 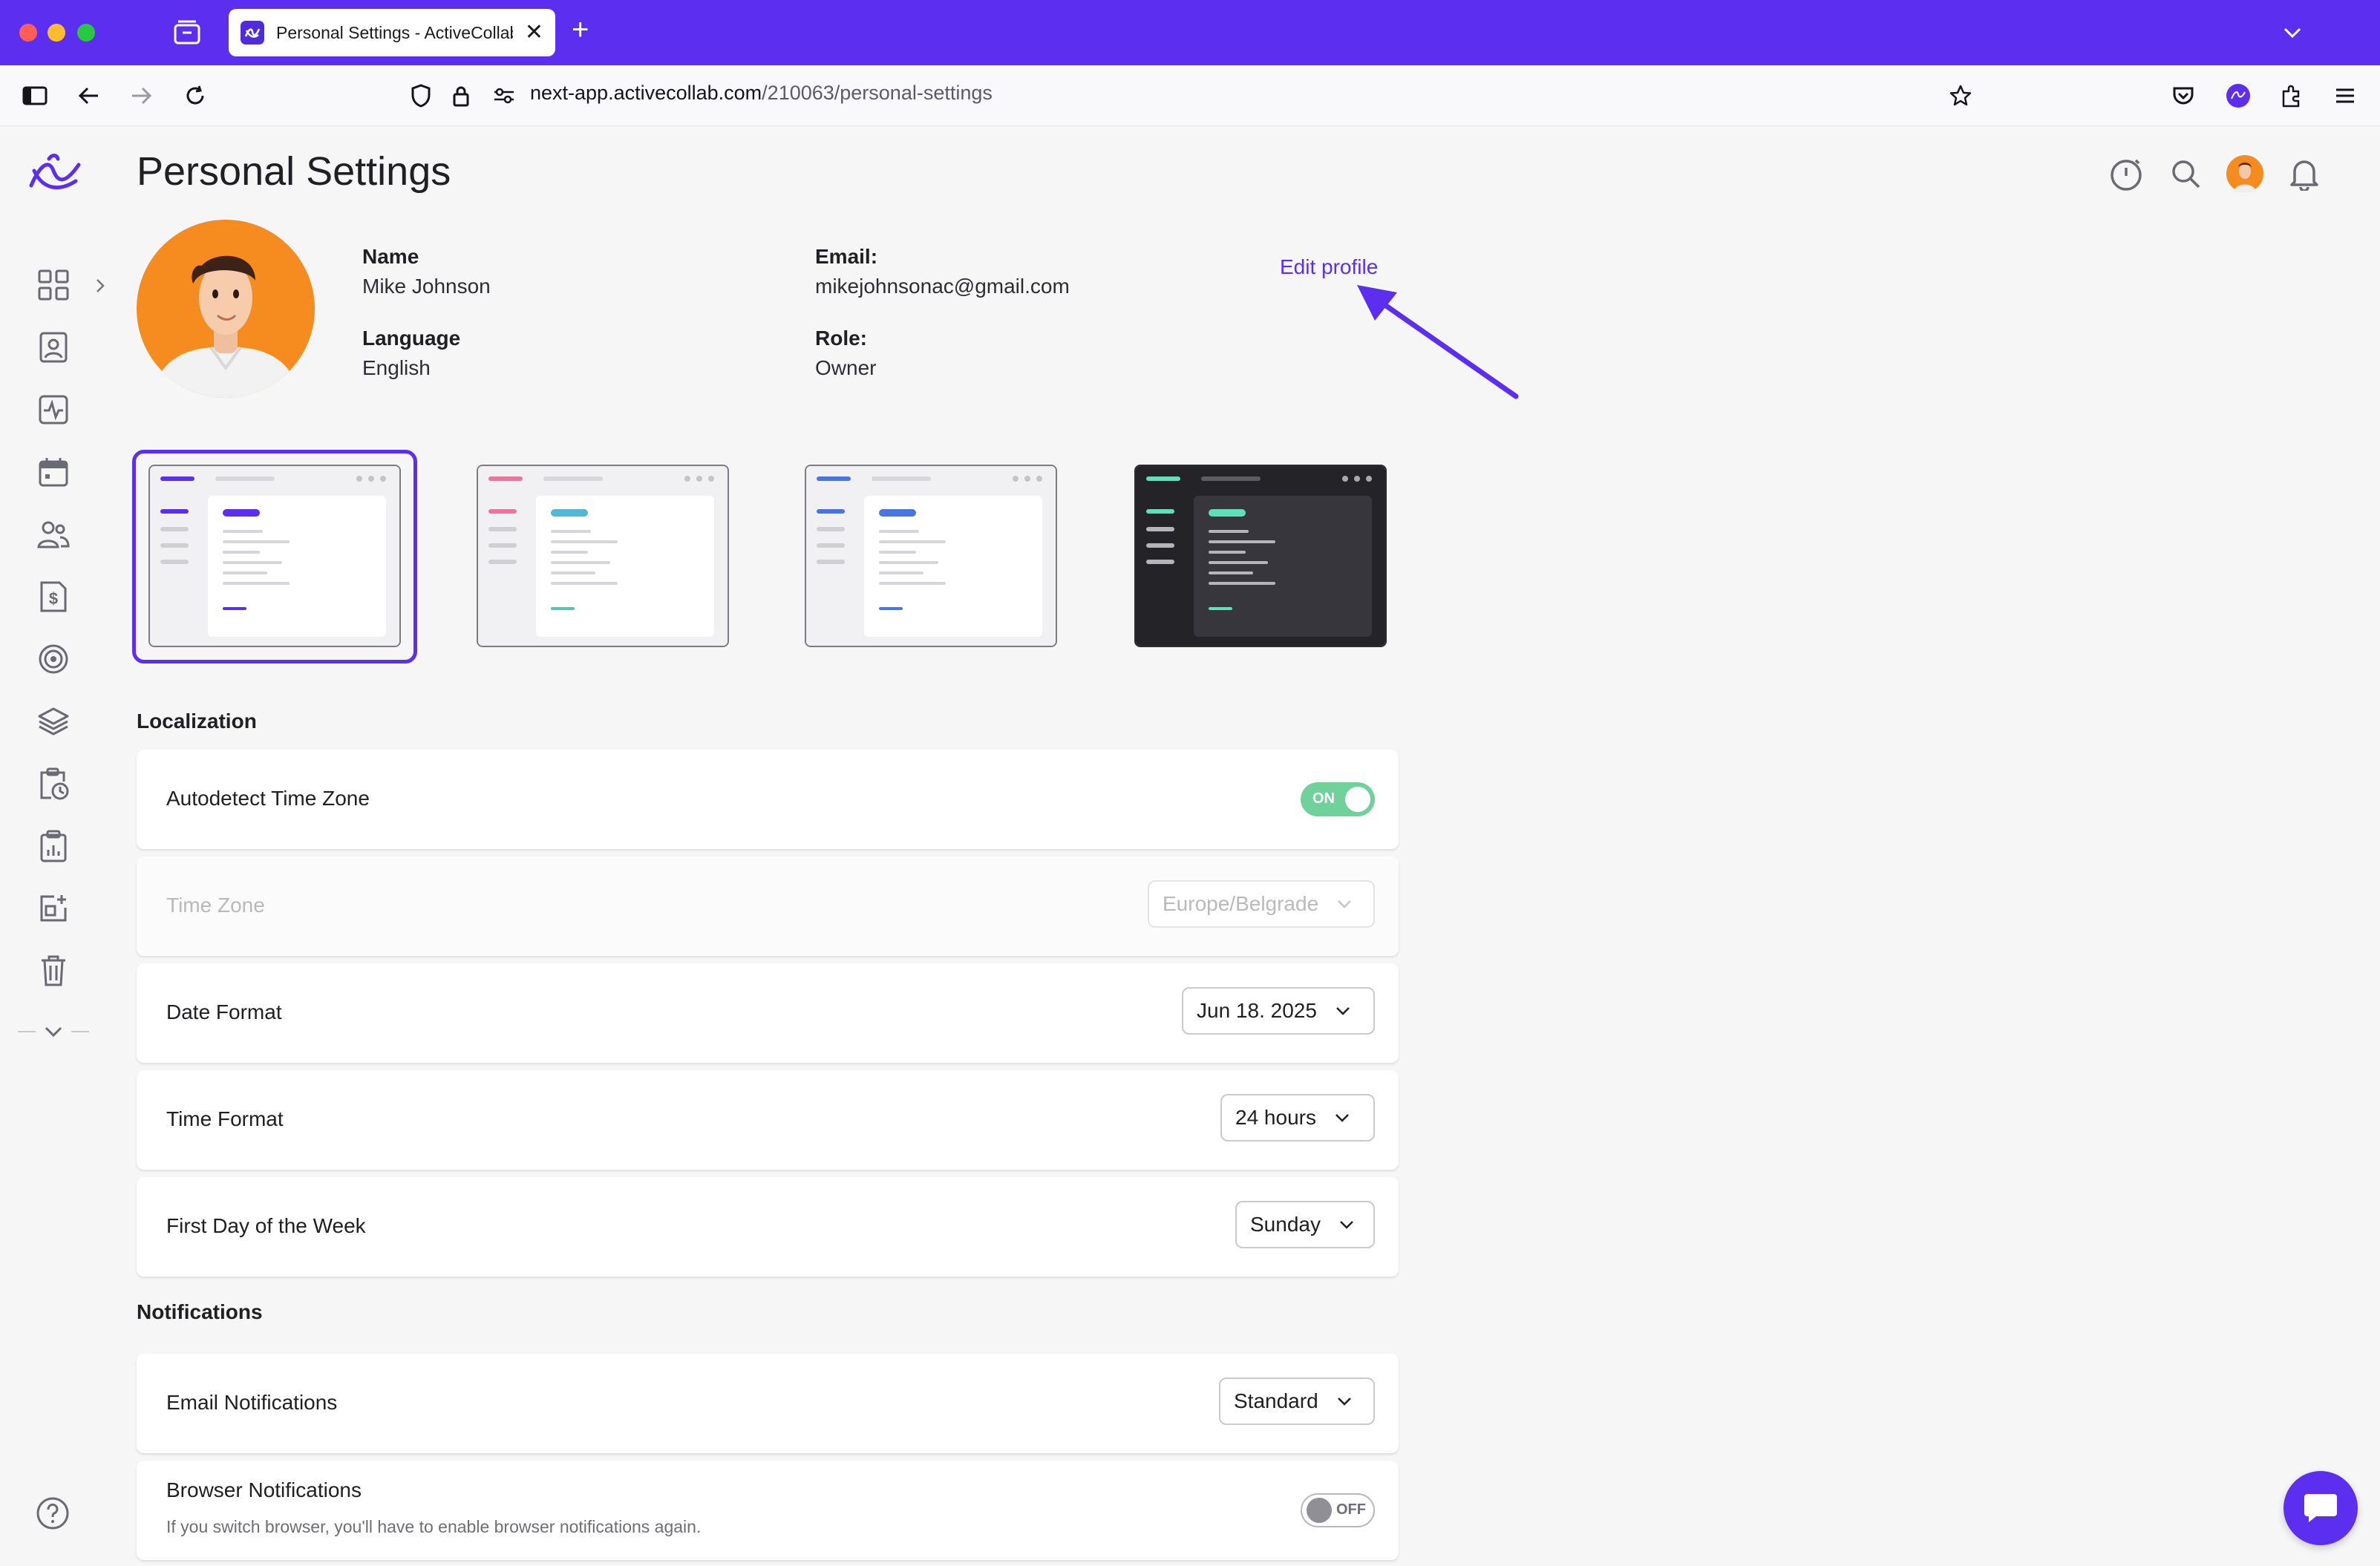 What do you see at coordinates (391, 256) in the screenshot?
I see `name-label: Name` at bounding box center [391, 256].